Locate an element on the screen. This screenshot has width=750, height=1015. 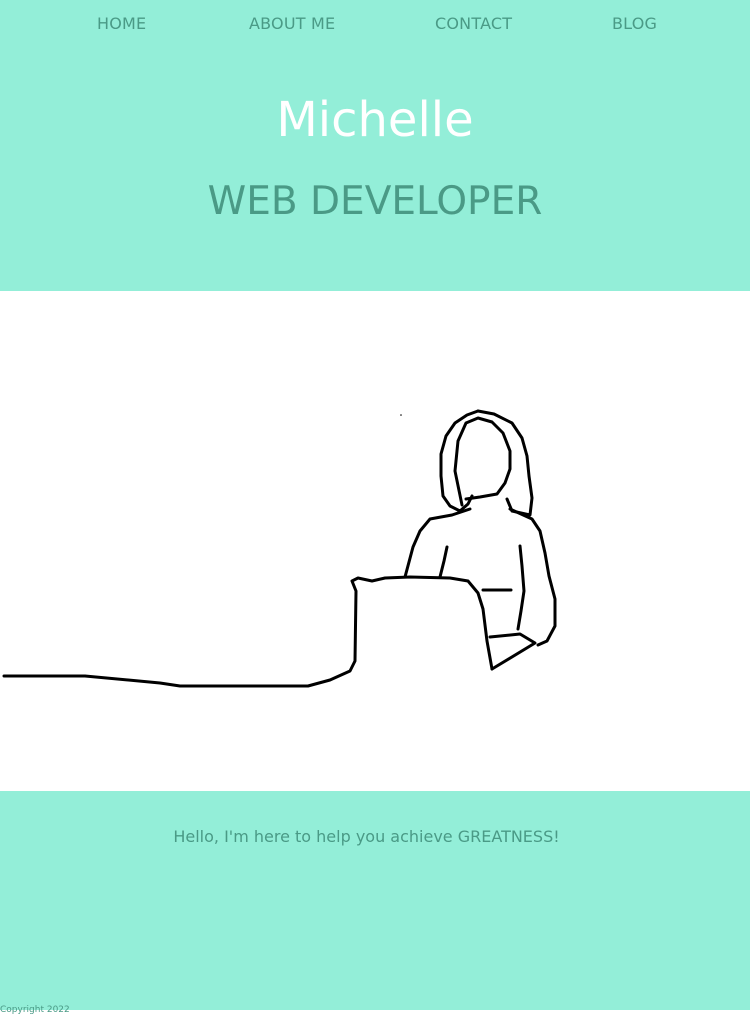
nav-about-me-link: ABOUT ME is located at coordinates (292, 23).